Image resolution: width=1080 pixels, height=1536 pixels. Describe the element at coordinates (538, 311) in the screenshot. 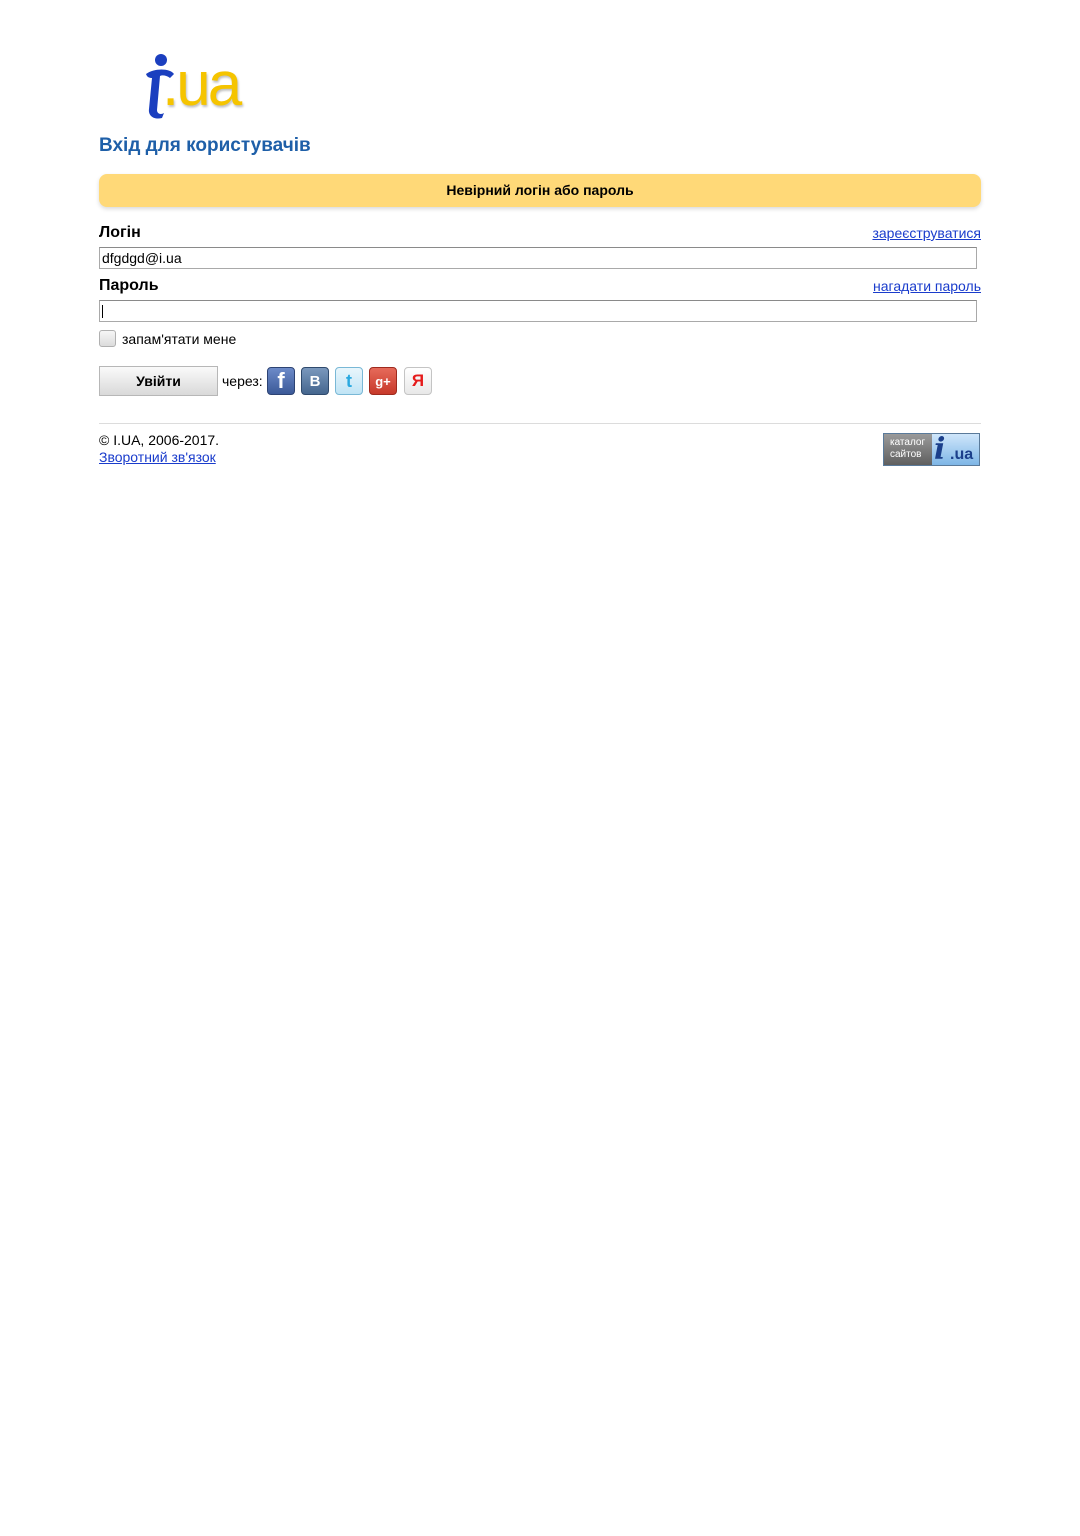

I see `password-input` at that location.